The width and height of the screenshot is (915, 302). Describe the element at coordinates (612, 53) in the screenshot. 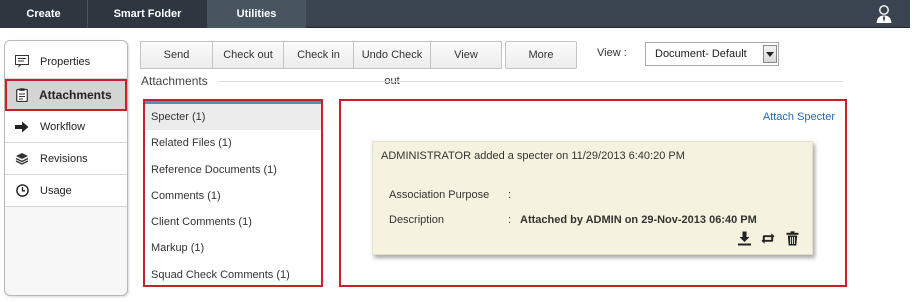

I see `view-label: View :` at that location.